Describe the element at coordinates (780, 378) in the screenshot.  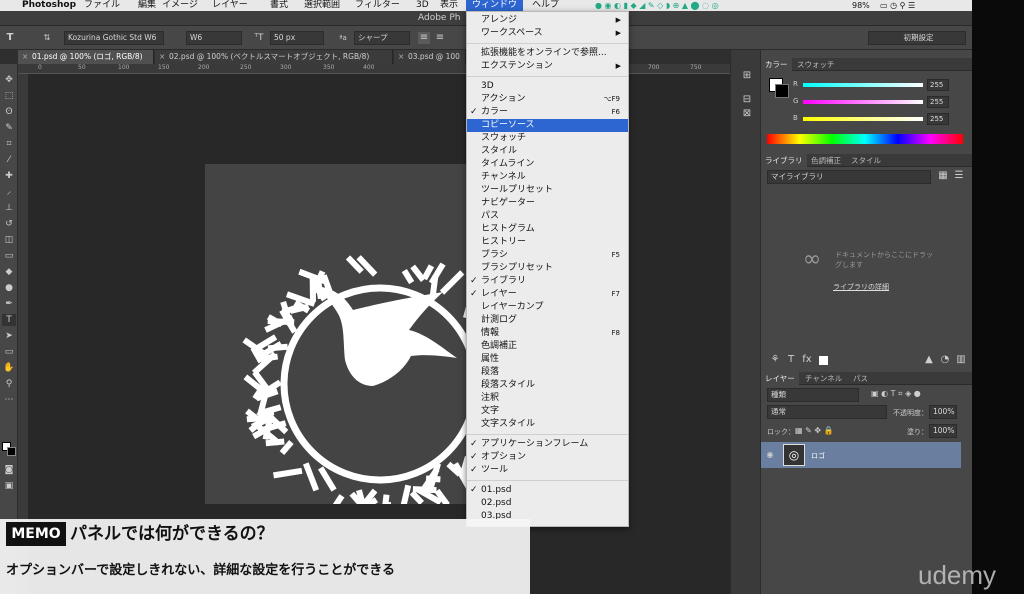
I see `tab-layers: レイヤー` at that location.